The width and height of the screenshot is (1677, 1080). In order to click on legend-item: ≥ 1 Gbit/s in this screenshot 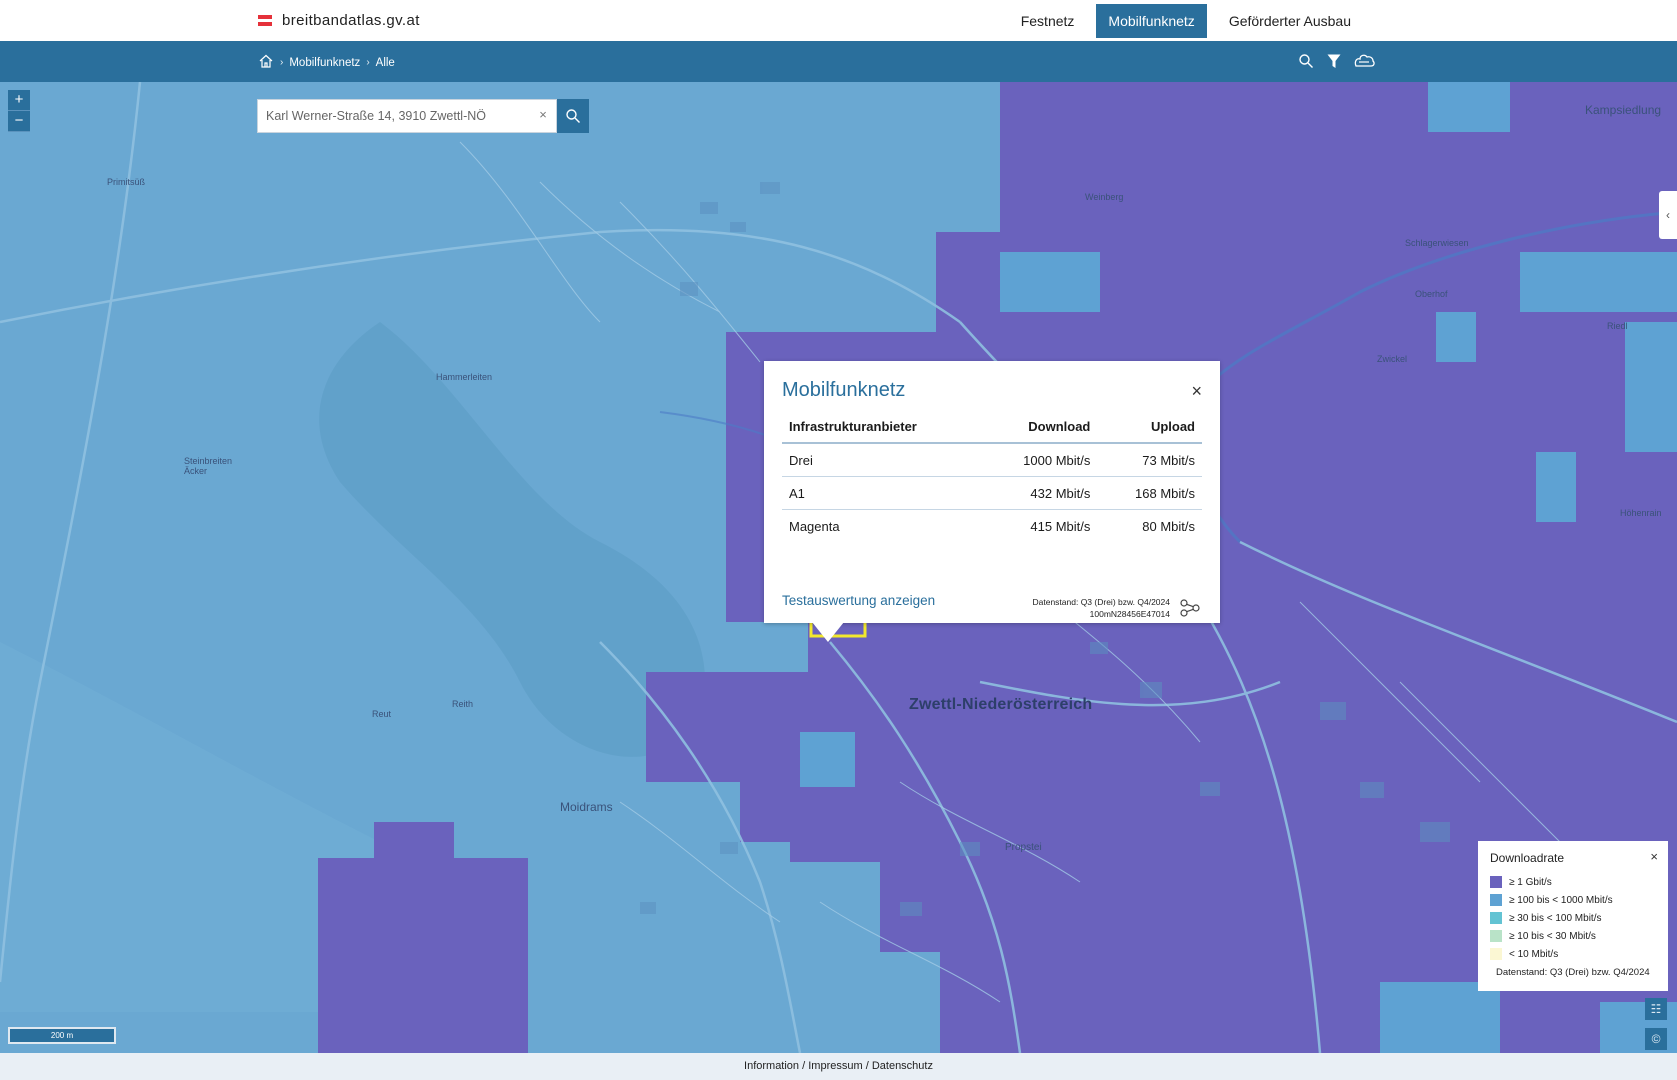, I will do `click(1573, 882)`.